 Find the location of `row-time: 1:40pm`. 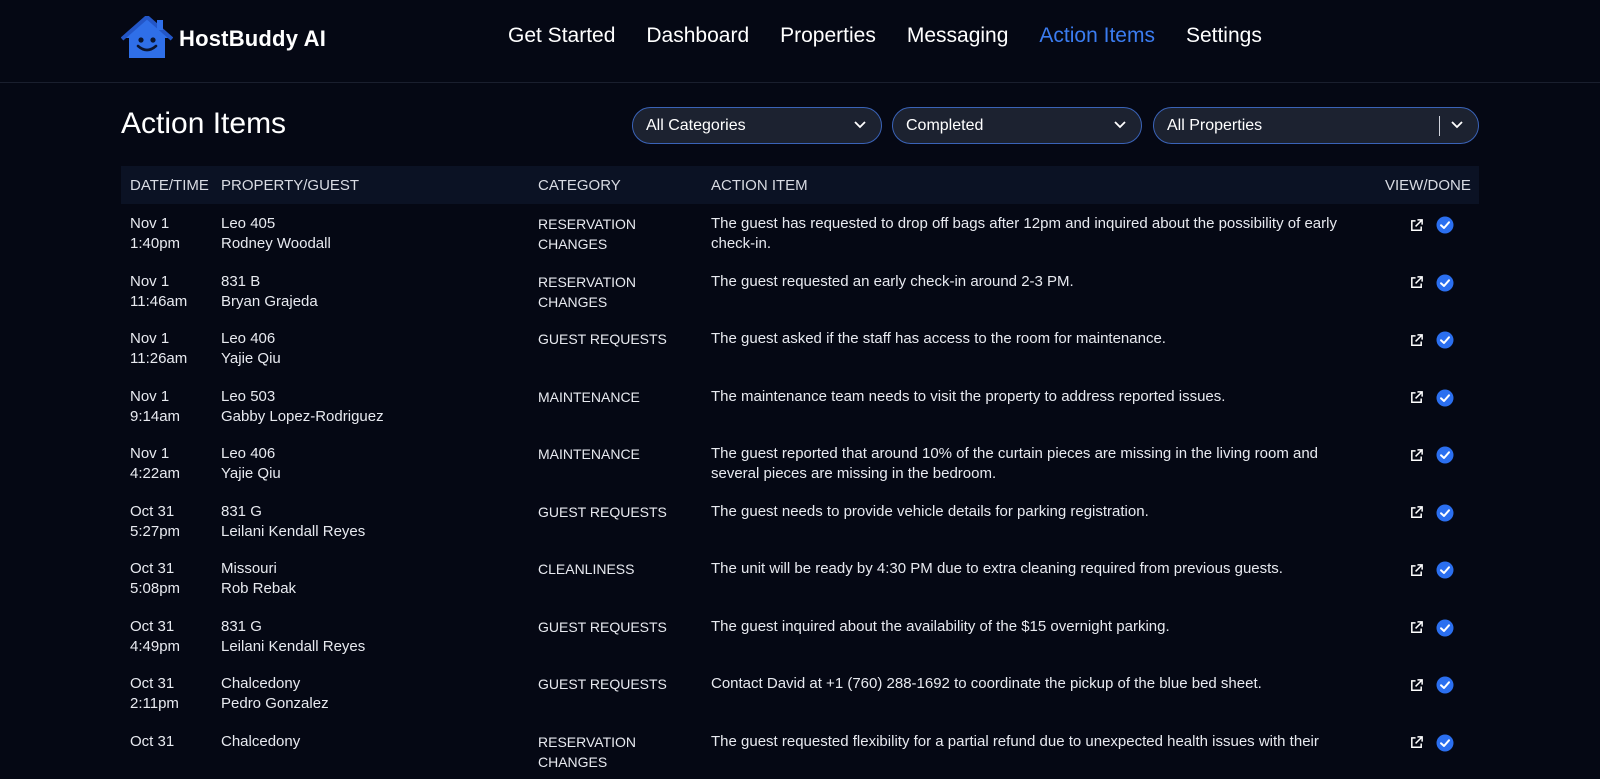

row-time: 1:40pm is located at coordinates (172, 244).